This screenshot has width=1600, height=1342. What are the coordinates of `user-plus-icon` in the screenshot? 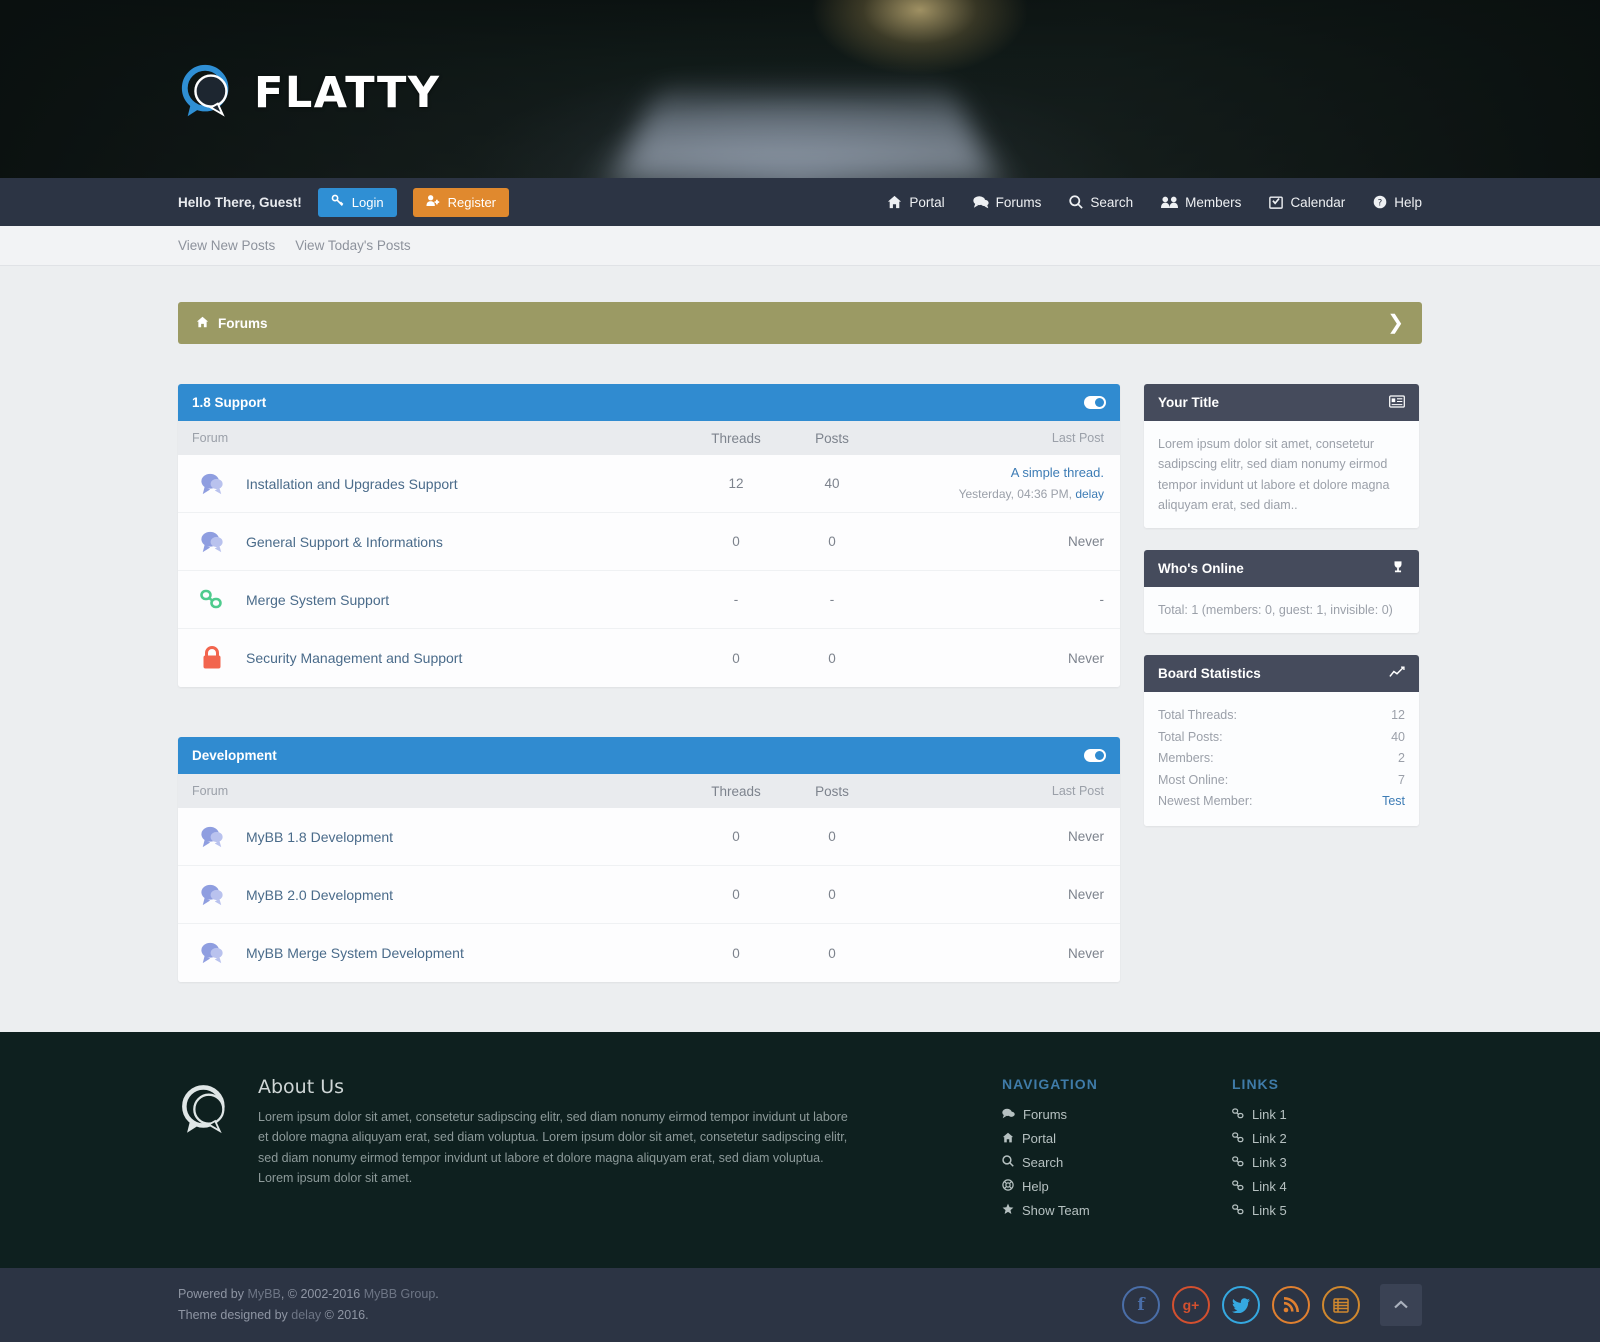 It's located at (433, 202).